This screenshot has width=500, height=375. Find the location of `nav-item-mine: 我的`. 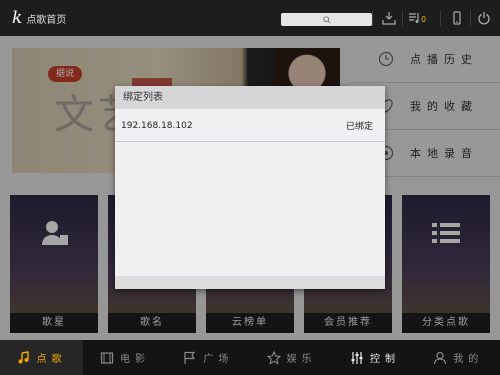

nav-item-mine: 我的 is located at coordinates (458, 357).